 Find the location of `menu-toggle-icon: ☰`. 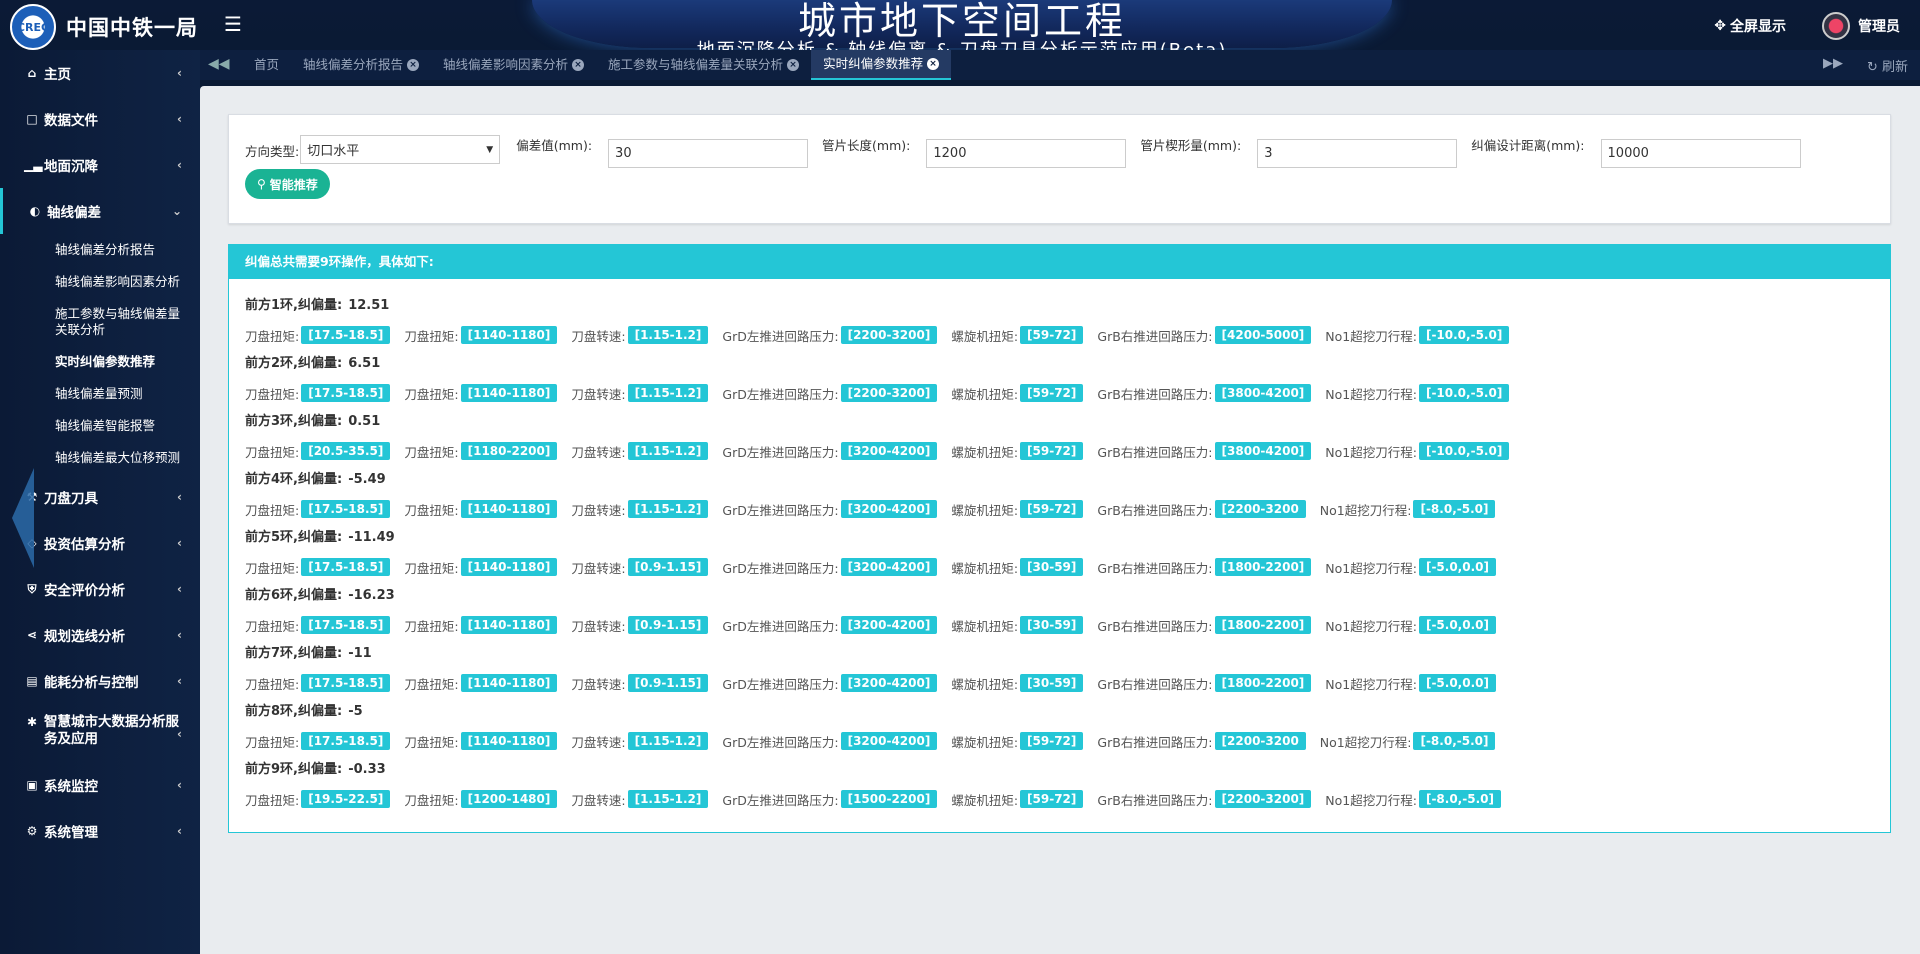

menu-toggle-icon: ☰ is located at coordinates (233, 24).